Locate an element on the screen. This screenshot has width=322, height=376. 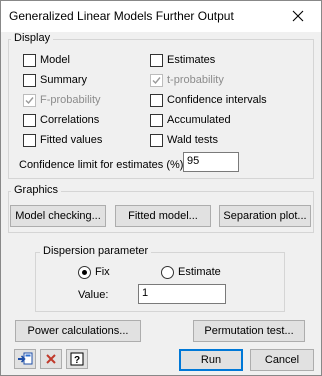
close-button is located at coordinates (298, 16).